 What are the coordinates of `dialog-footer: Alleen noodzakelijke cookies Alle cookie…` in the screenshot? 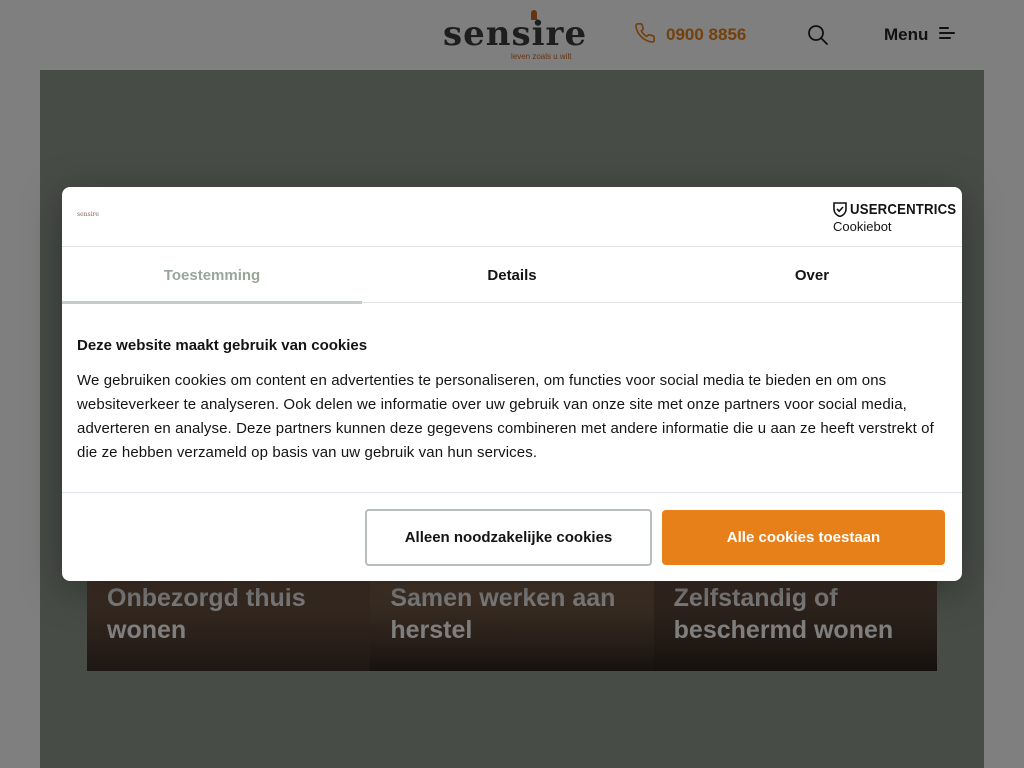 It's located at (512, 536).